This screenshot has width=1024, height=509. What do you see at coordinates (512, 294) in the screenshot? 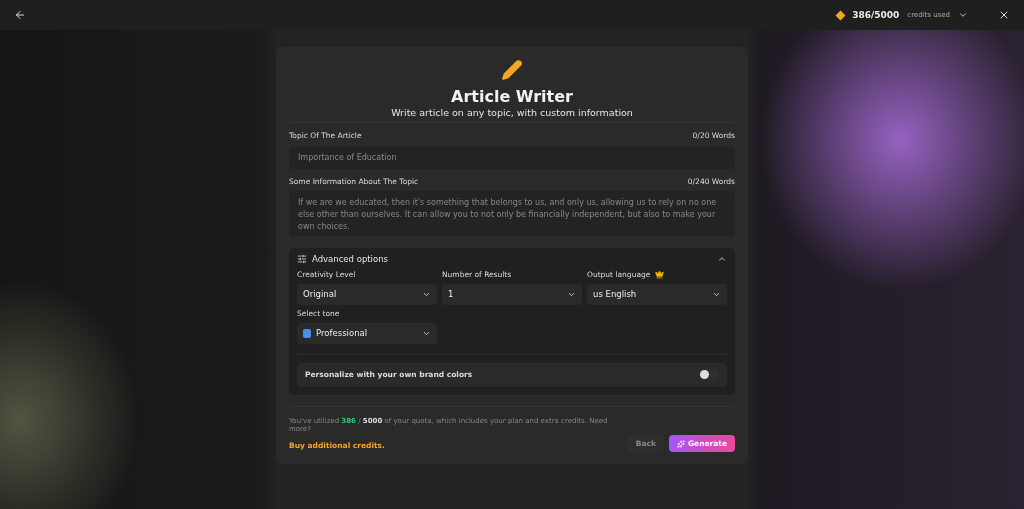
I see `dropdown: 1` at bounding box center [512, 294].